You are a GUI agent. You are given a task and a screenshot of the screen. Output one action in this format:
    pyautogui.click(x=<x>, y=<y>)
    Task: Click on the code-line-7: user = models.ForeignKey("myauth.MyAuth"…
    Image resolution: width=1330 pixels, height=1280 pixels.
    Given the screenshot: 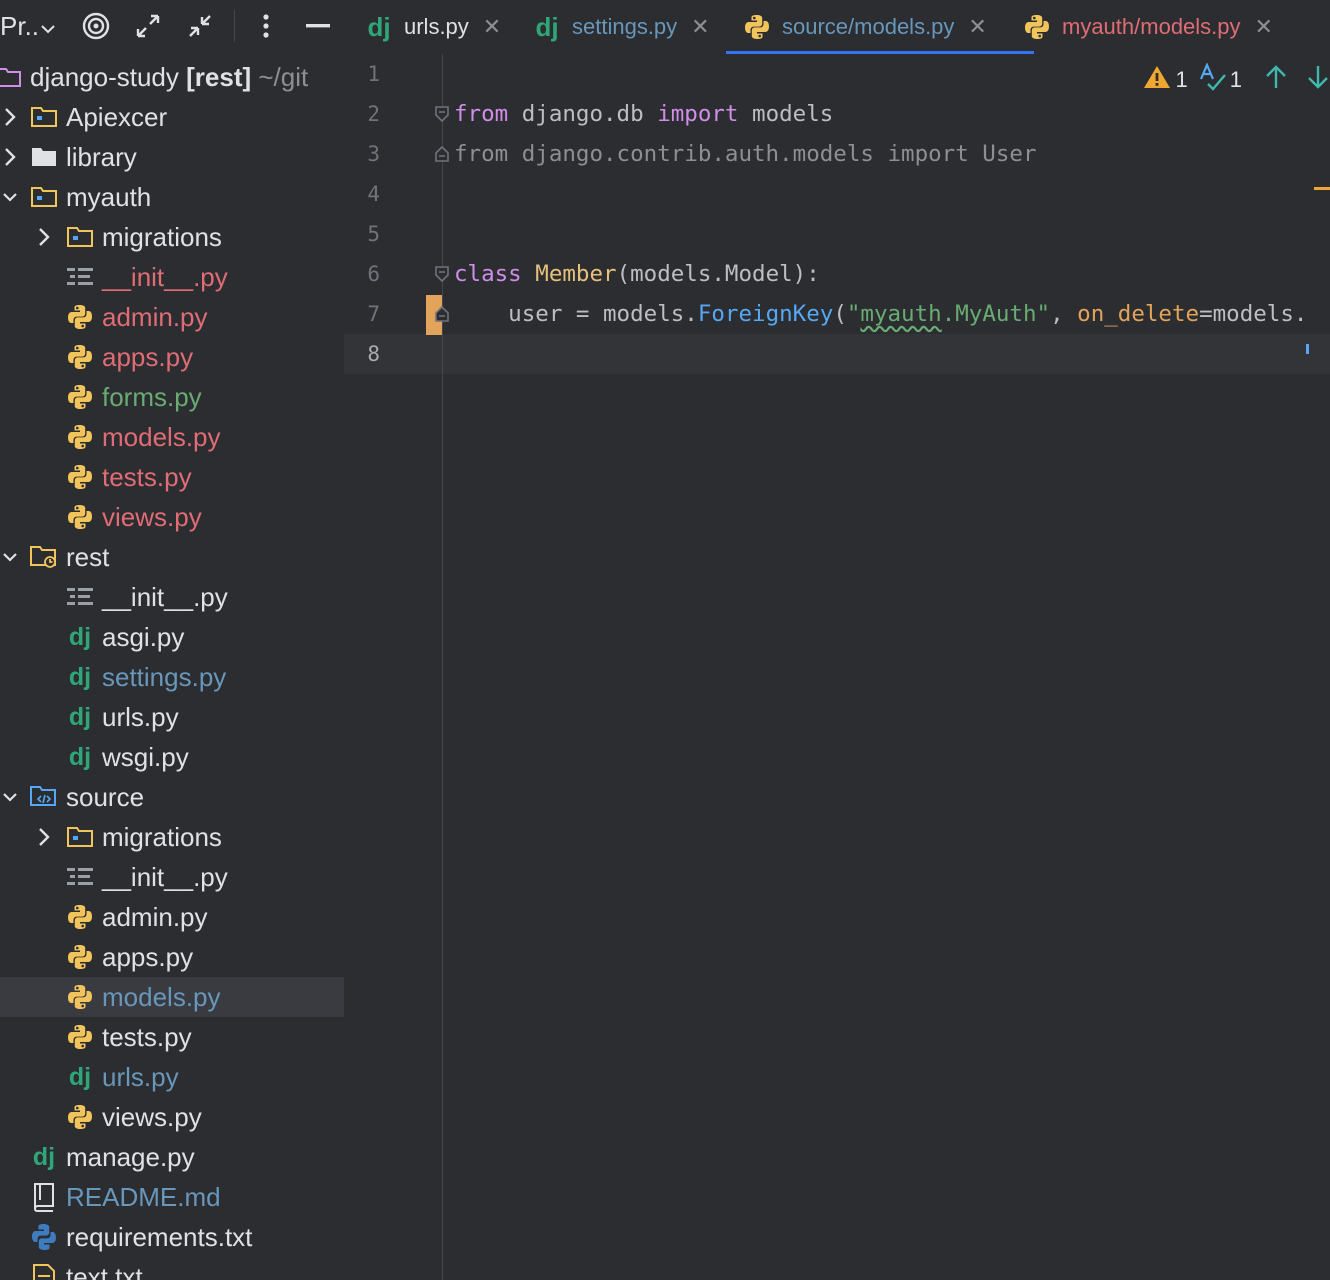 What is the action you would take?
    pyautogui.click(x=880, y=314)
    